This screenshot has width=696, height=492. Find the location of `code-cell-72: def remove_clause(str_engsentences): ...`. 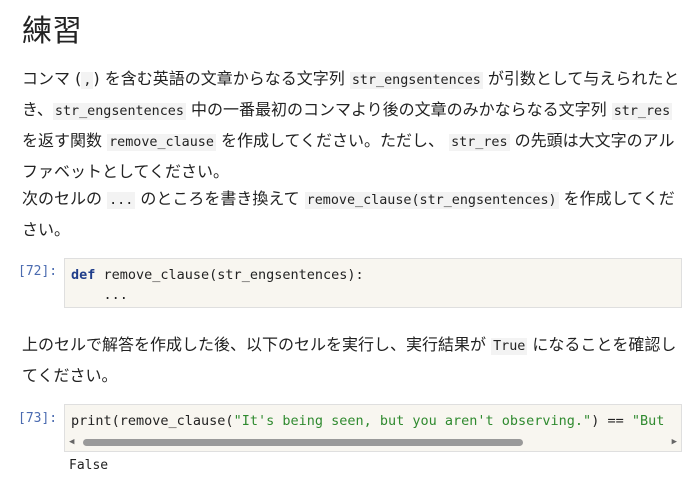

code-cell-72: def remove_clause(str_engsentences): ... is located at coordinates (373, 283).